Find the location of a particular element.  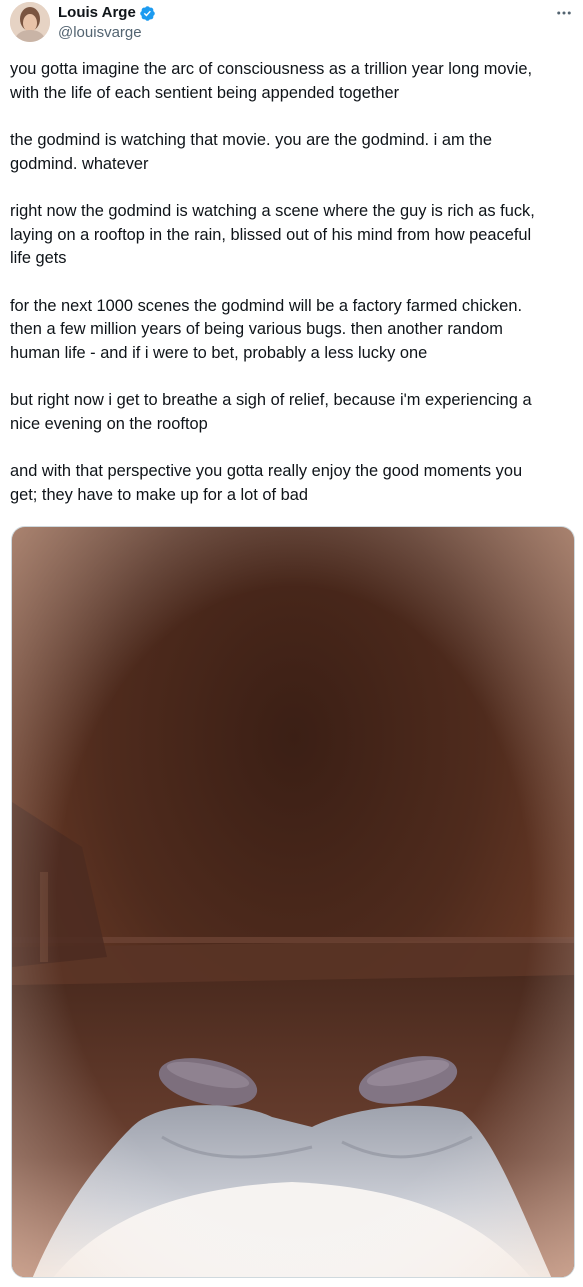

author-handle: @louisvarge is located at coordinates (107, 33).